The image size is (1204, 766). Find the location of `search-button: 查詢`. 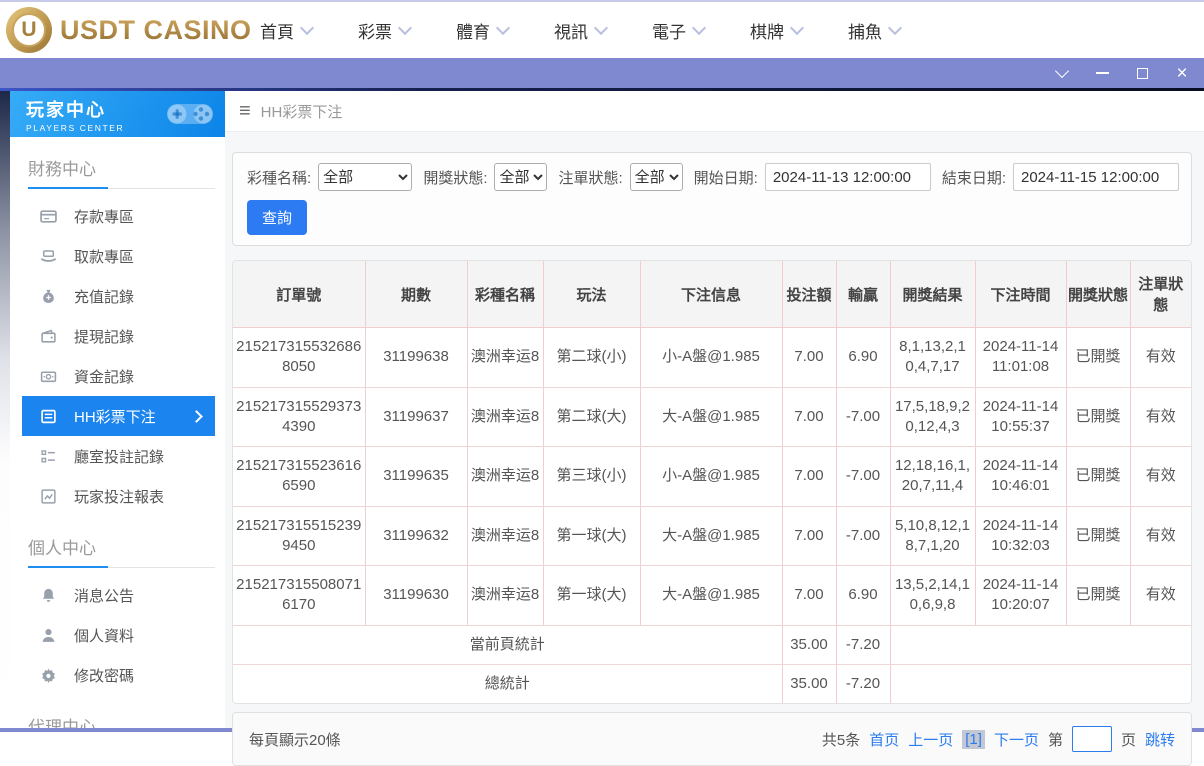

search-button: 查詢 is located at coordinates (277, 217).